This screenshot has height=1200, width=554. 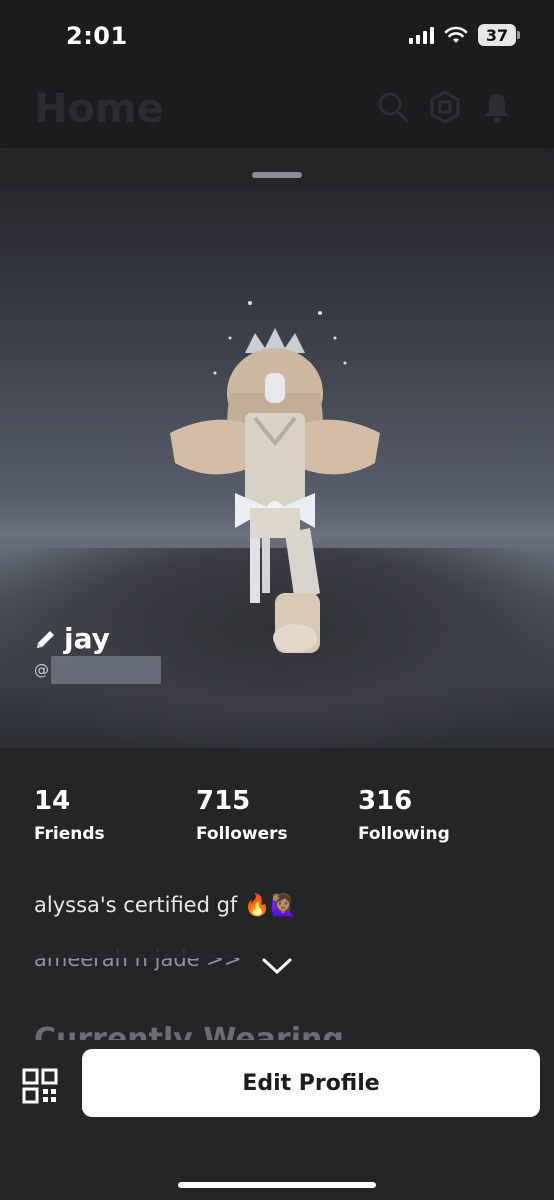 I want to click on username-redacted, so click(x=106, y=670).